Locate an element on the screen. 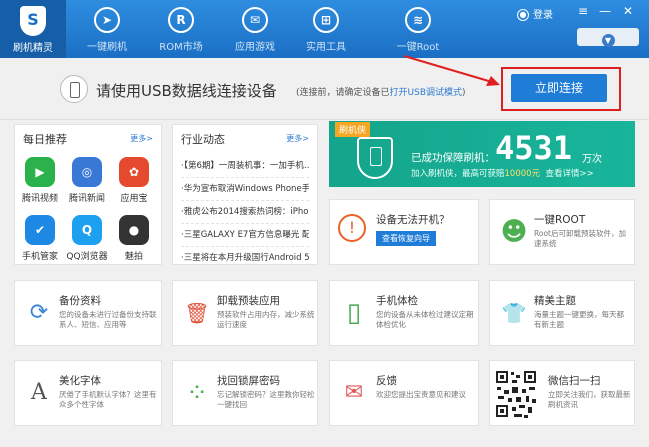  card-title: 找回锁屏密码 is located at coordinates (248, 381).